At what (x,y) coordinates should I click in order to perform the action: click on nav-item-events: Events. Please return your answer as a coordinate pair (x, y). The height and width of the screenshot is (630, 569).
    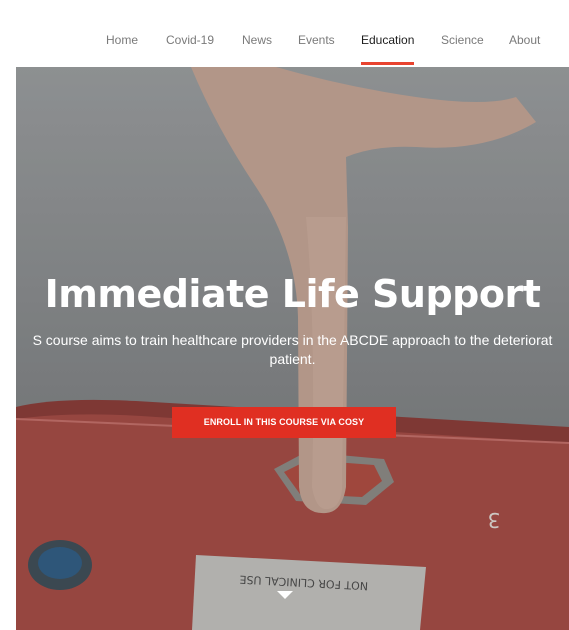
    Looking at the image, I should click on (316, 40).